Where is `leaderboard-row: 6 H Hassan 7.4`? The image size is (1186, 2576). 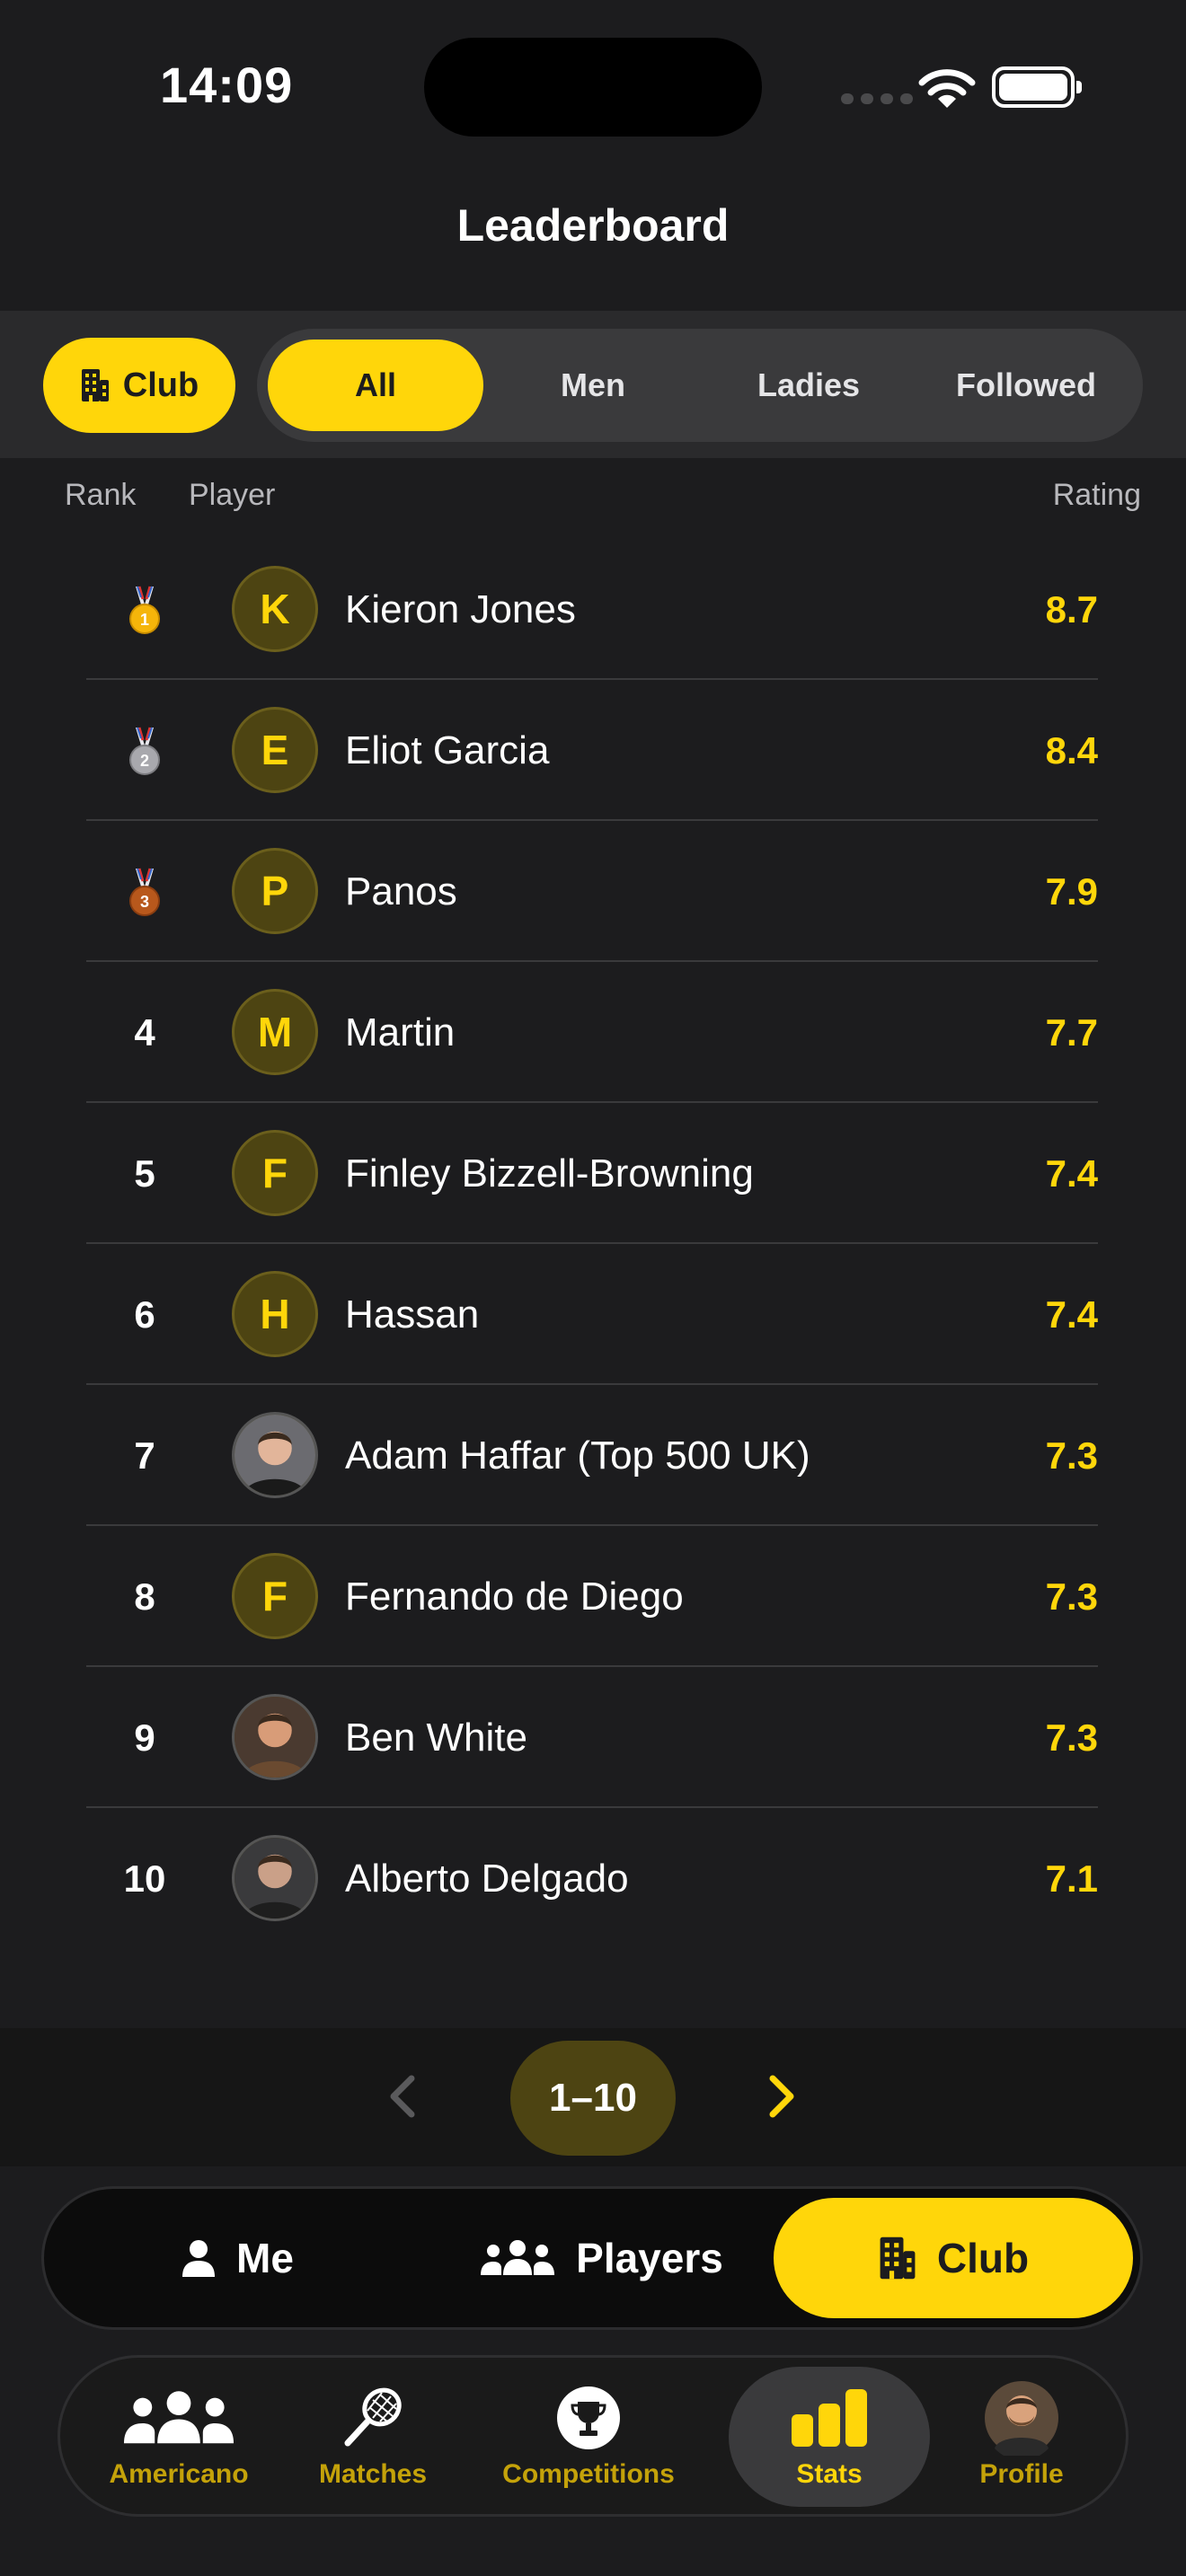
leaderboard-row: 6 H Hassan 7.4 is located at coordinates (592, 1314).